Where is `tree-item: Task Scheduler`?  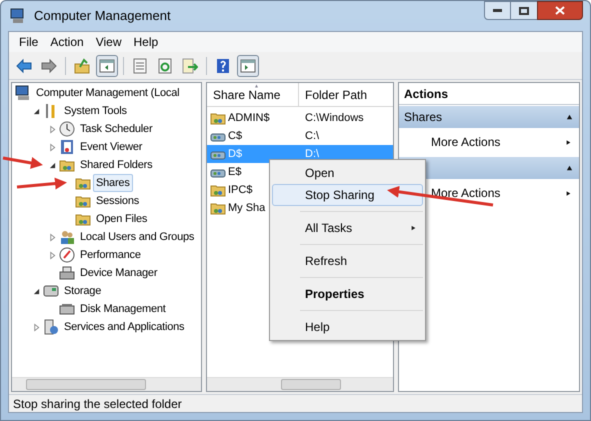
tree-item: Task Scheduler is located at coordinates (116, 129).